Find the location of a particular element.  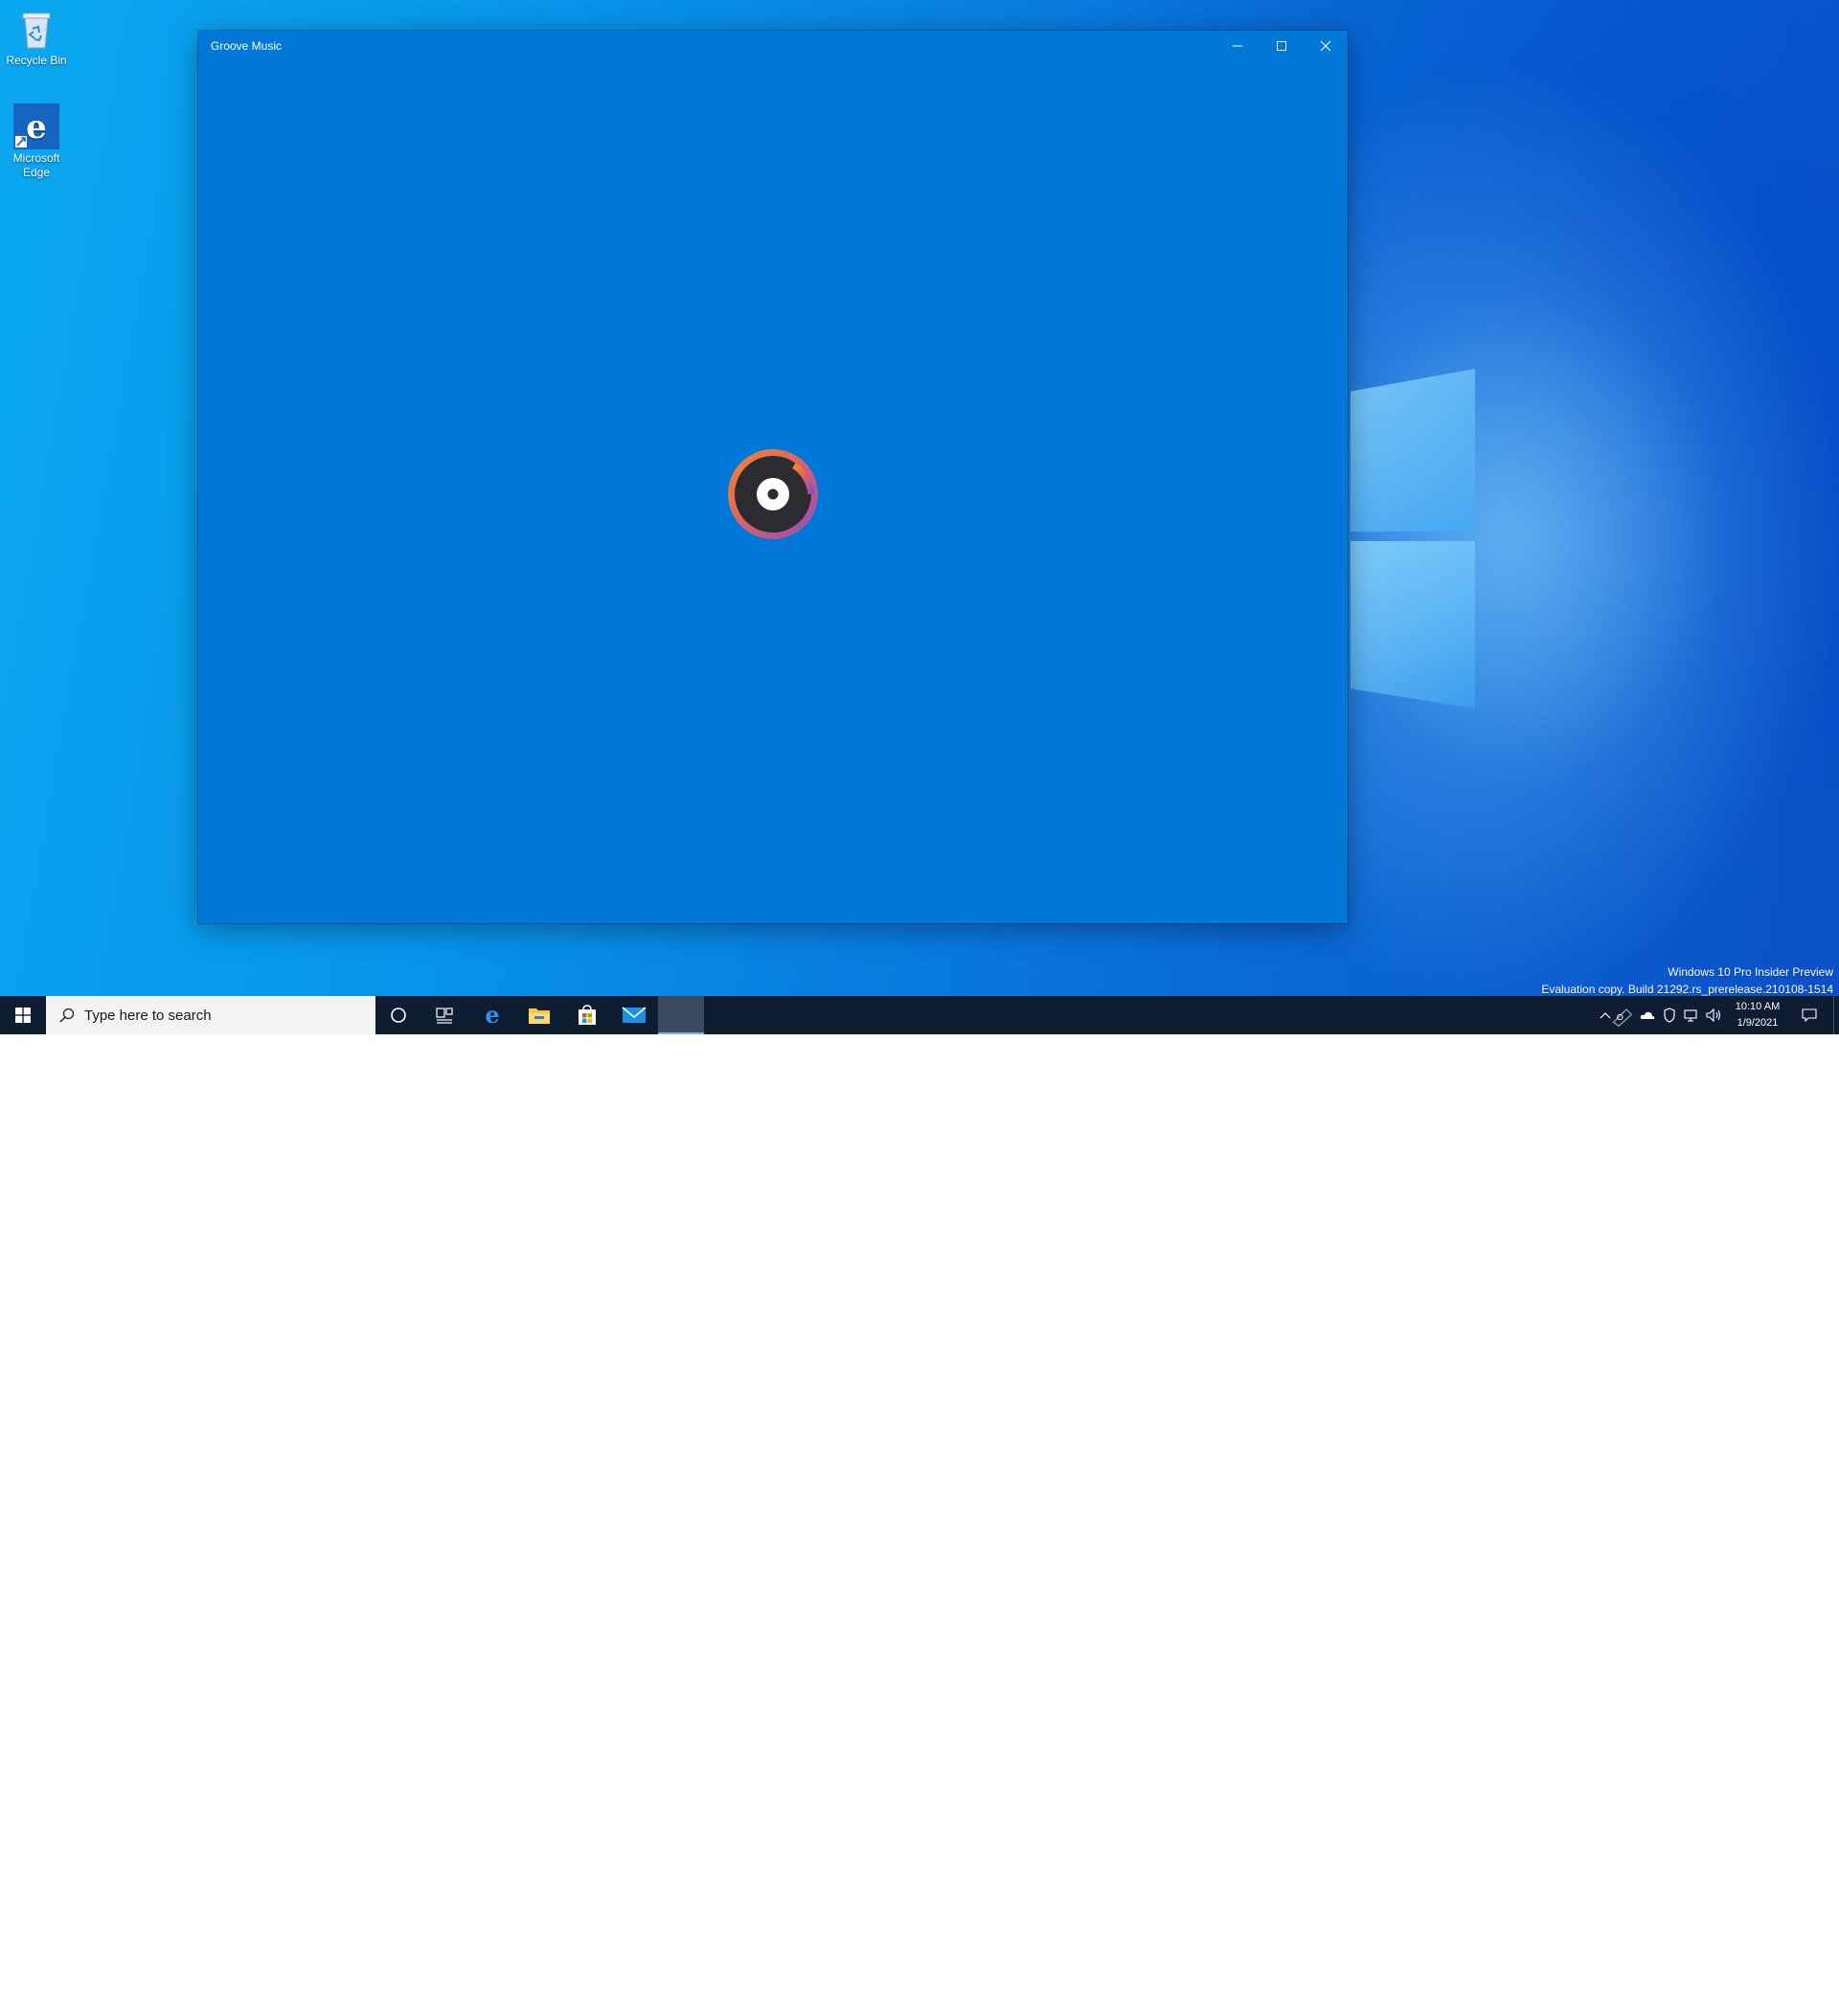

task-view-button is located at coordinates (444, 1015).